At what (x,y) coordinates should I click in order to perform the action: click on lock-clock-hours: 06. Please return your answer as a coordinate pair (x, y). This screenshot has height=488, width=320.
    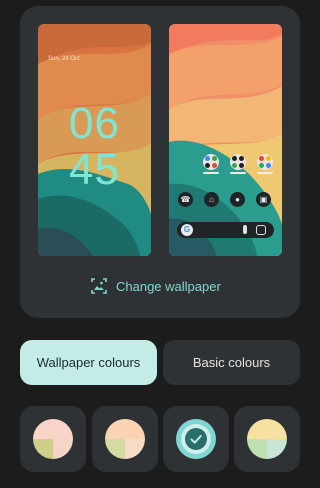
    Looking at the image, I should click on (94, 123).